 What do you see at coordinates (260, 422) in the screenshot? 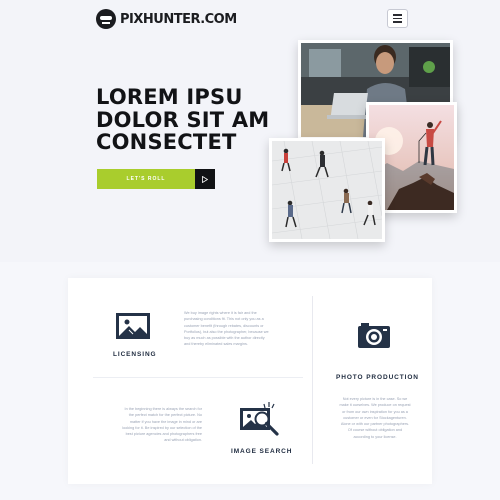
I see `magnifier-search-icon` at bounding box center [260, 422].